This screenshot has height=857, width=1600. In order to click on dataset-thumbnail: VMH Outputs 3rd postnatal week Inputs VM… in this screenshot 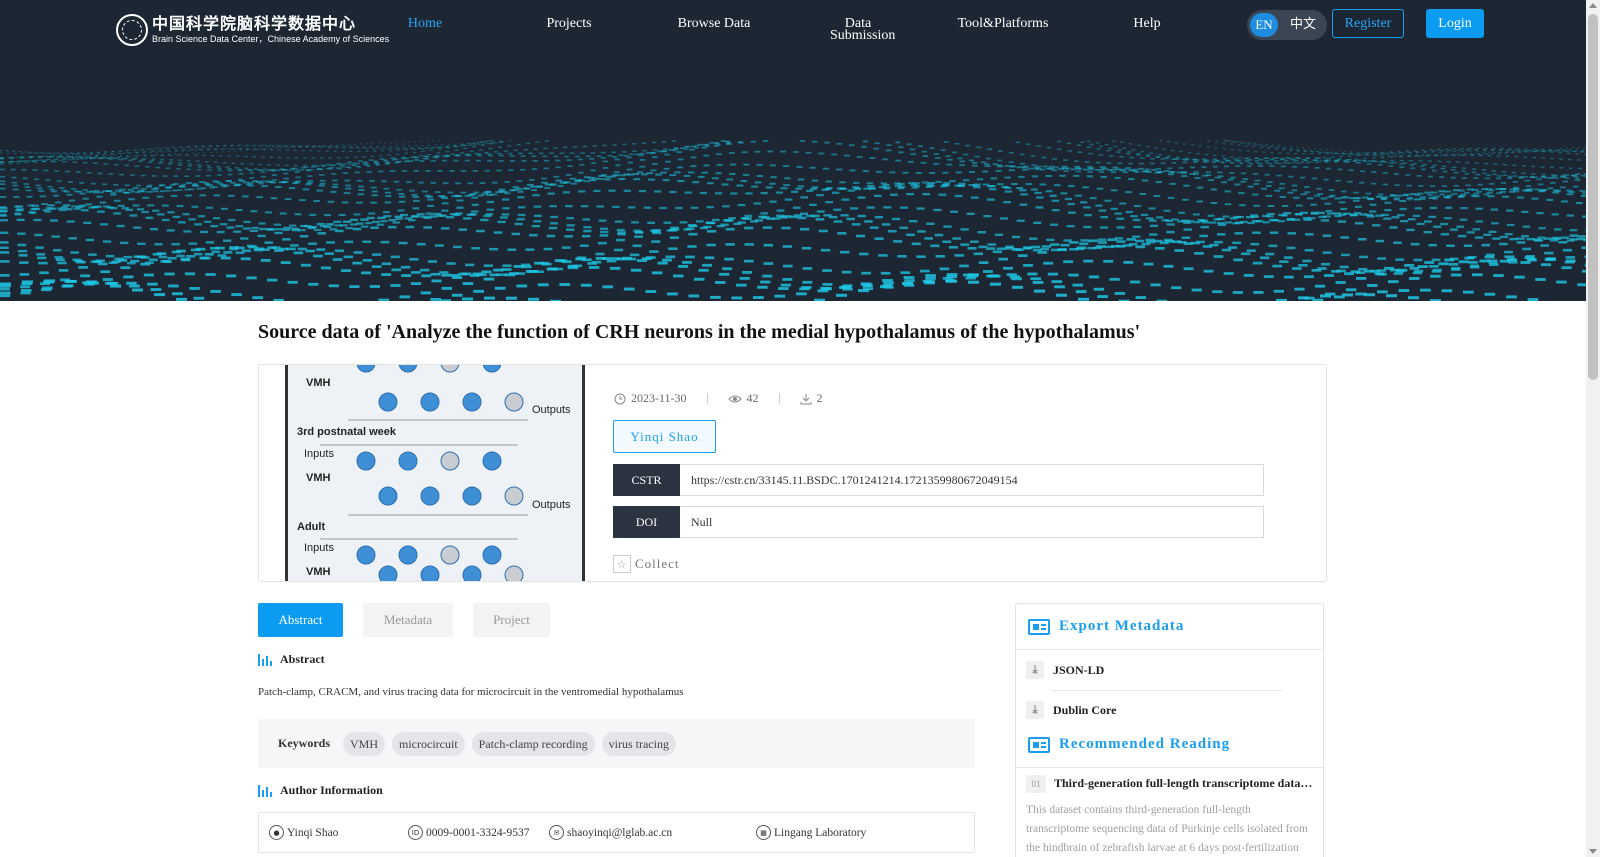, I will do `click(435, 473)`.